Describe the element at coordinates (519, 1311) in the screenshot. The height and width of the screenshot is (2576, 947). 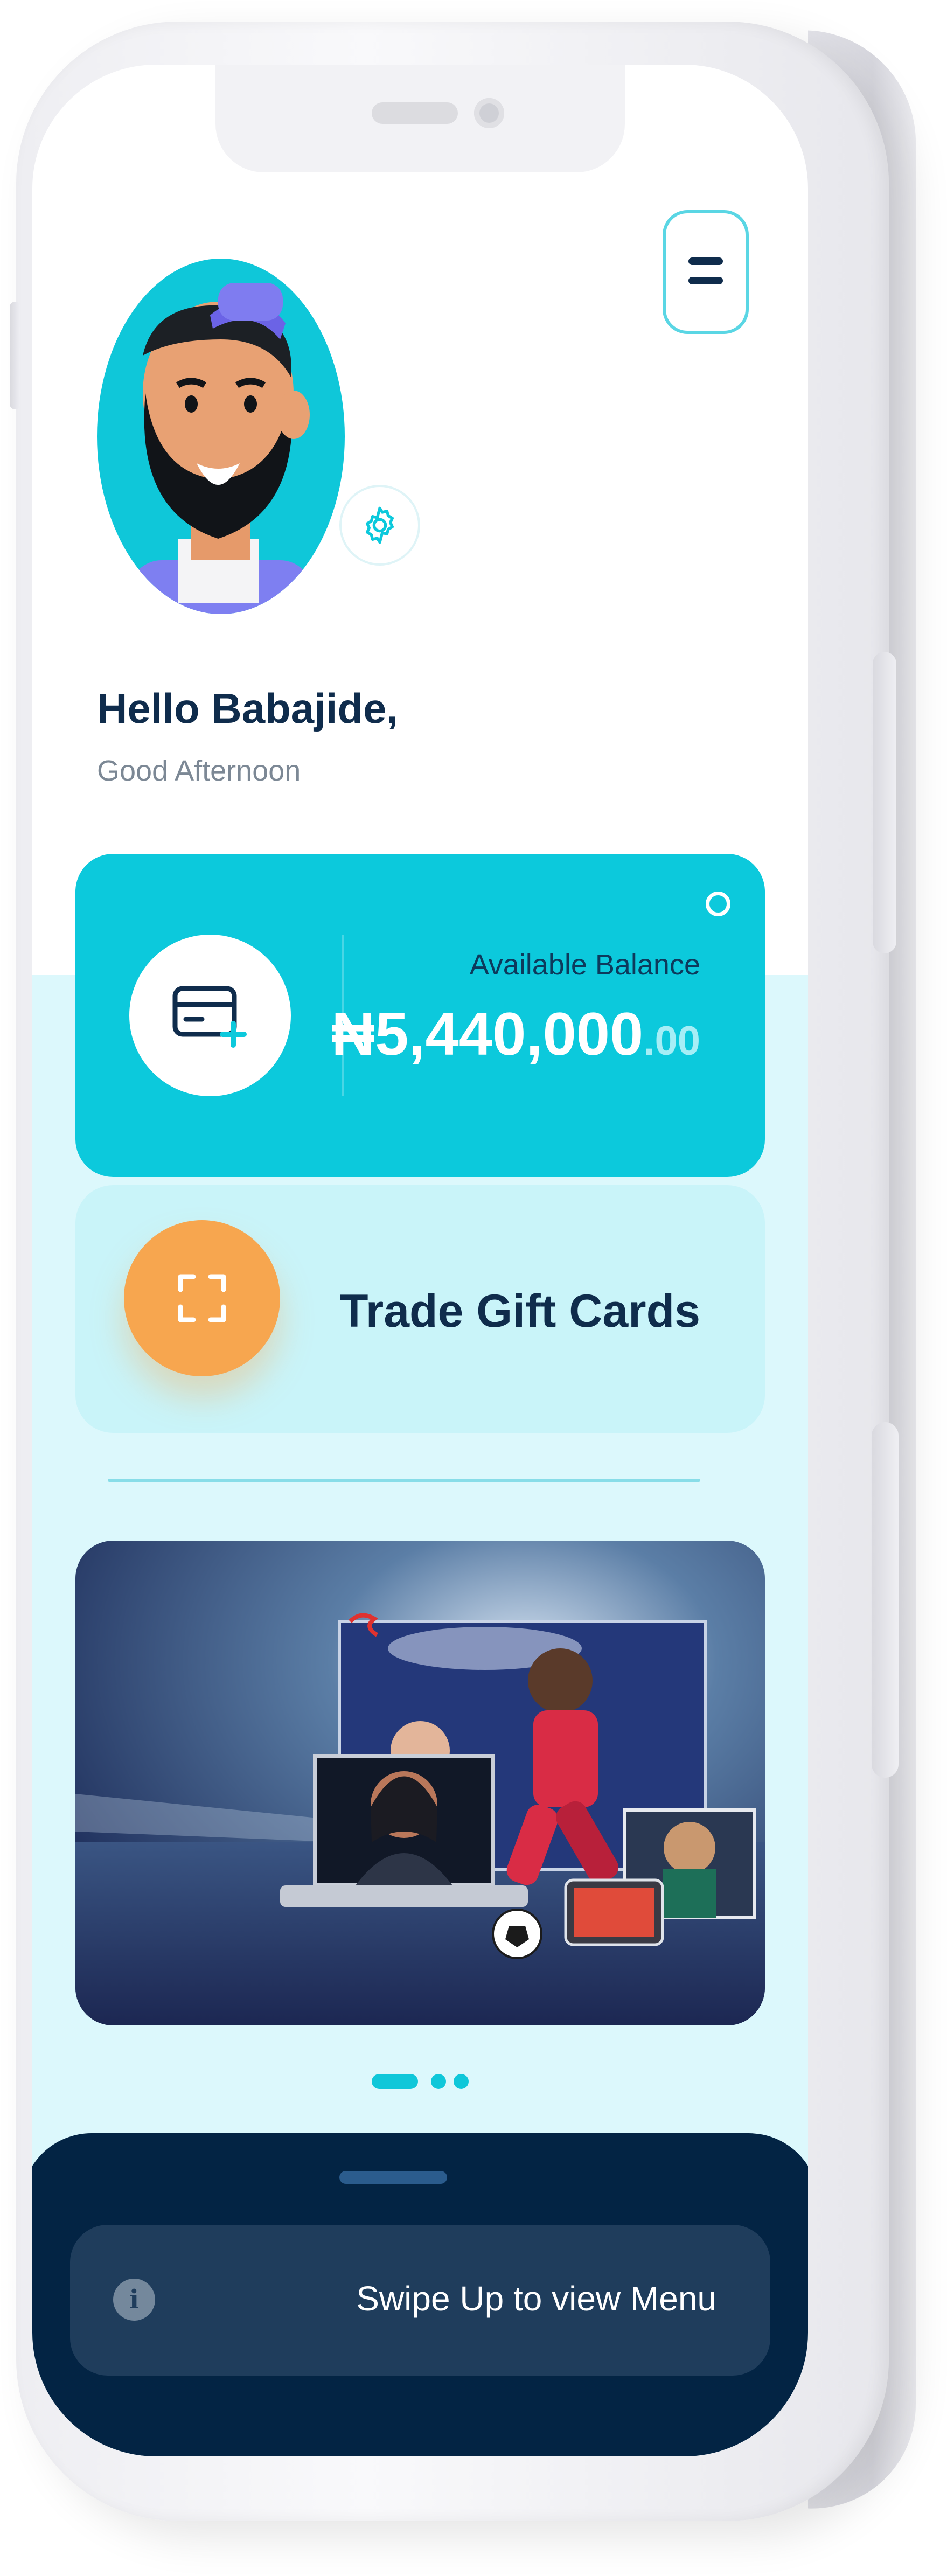
I see `trade-gift-cards-label: Trade Gift Cards` at that location.